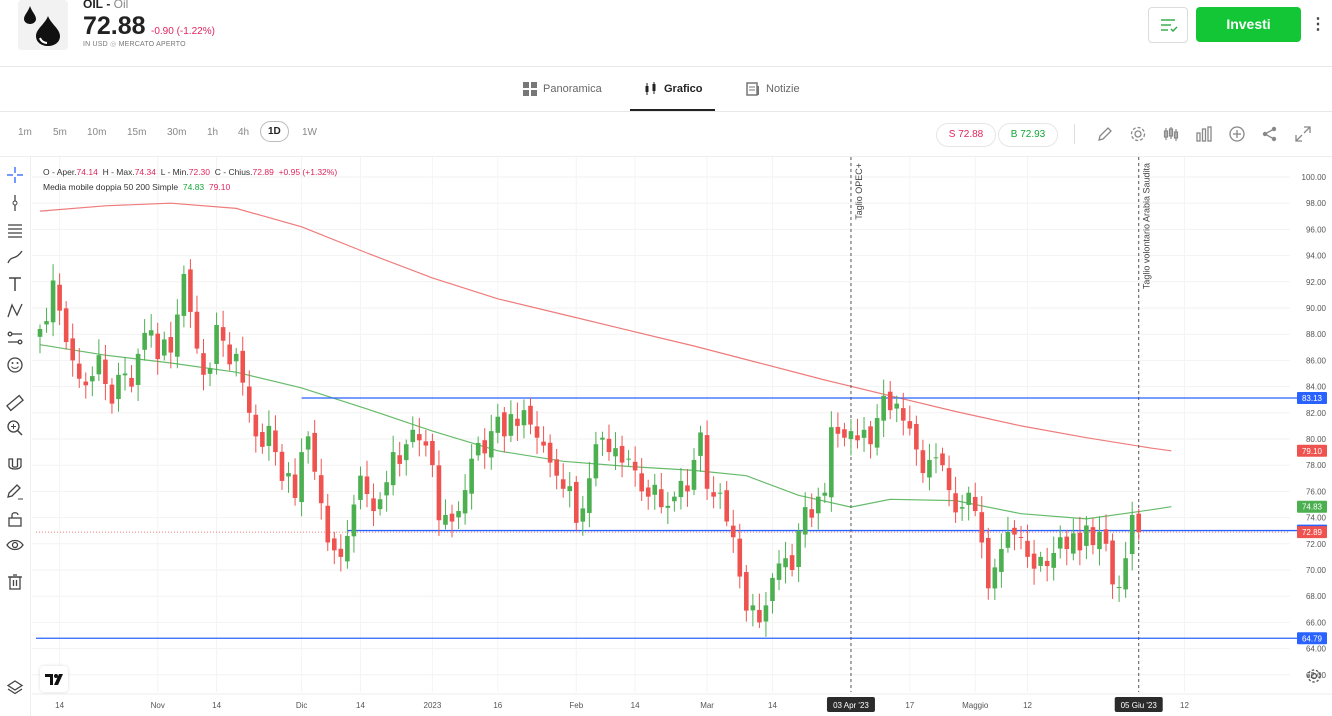 This screenshot has height=716, width=1332. I want to click on price-level-label: 83.13, so click(1312, 398).